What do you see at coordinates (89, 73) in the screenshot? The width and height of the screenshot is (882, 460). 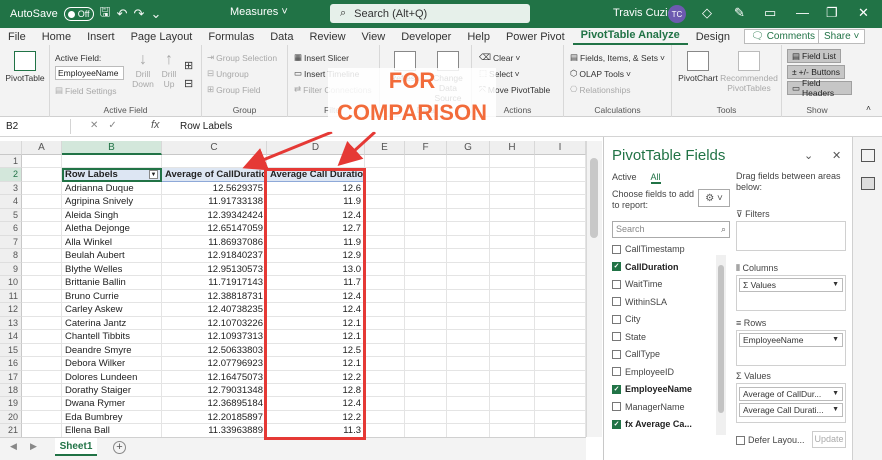 I see `active-field-input: EmployeeName` at bounding box center [89, 73].